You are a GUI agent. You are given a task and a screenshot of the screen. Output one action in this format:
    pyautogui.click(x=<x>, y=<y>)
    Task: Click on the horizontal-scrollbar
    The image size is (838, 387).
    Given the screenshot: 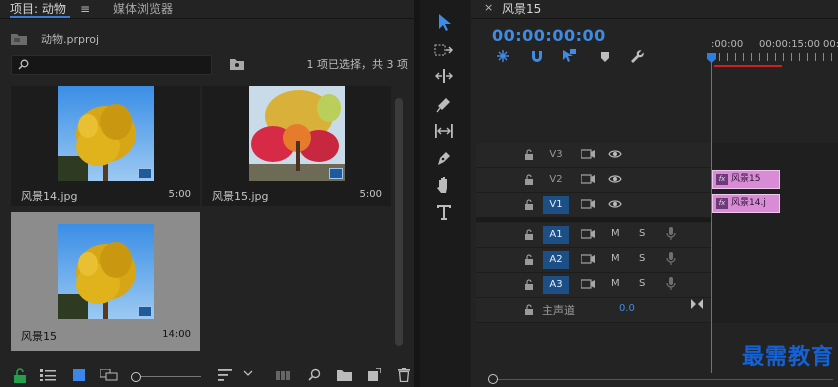 What is the action you would take?
    pyautogui.click(x=665, y=379)
    